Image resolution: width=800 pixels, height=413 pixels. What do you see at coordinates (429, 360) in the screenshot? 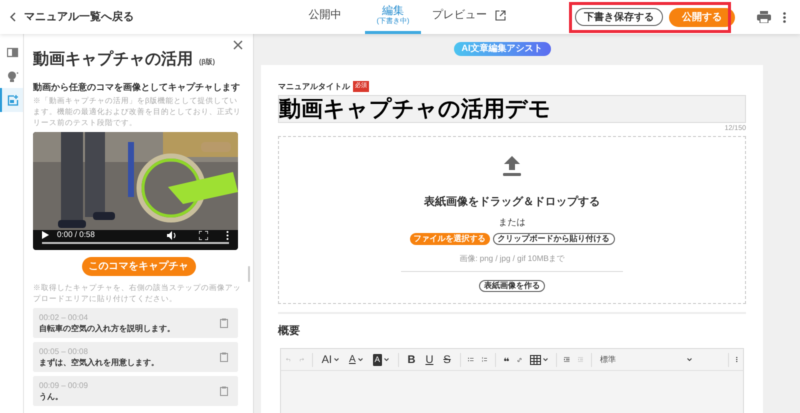
I see `underline-button: U` at bounding box center [429, 360].